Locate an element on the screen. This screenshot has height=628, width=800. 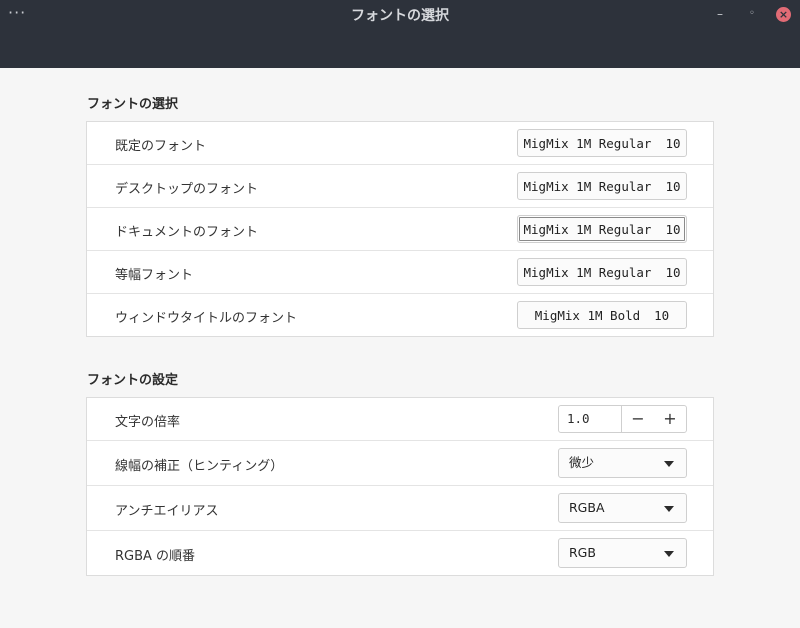
font-row-desktop: デスクトップのフォント MigMix 1M Regular 10 is located at coordinates (400, 186).